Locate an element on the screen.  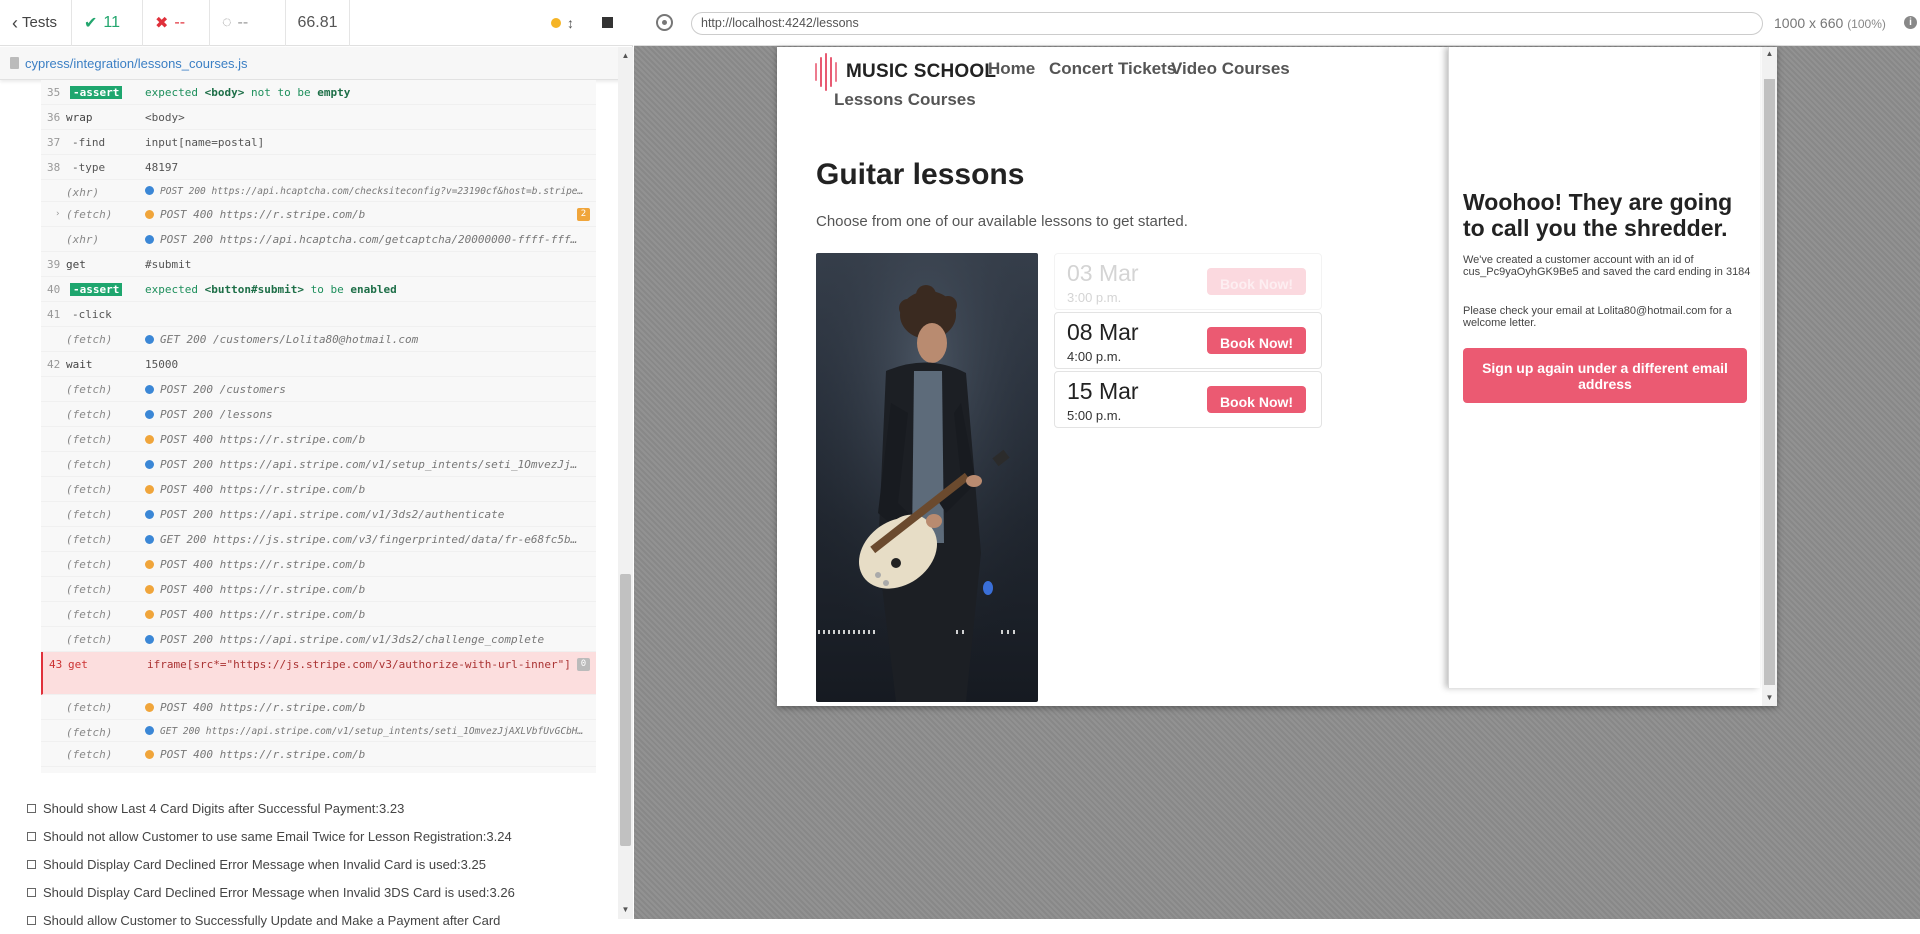
nav-video-courses: Video Courses is located at coordinates (1230, 69).